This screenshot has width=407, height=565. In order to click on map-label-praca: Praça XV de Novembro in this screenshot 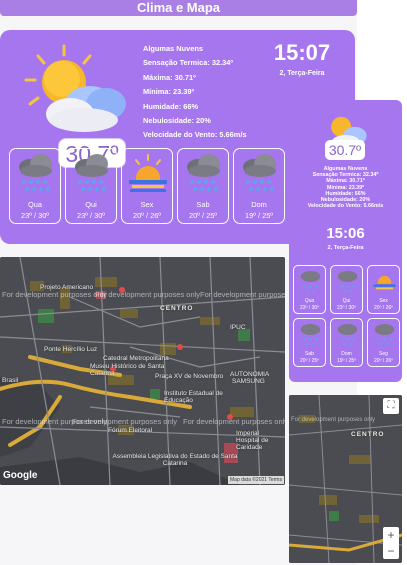, I will do `click(189, 376)`.